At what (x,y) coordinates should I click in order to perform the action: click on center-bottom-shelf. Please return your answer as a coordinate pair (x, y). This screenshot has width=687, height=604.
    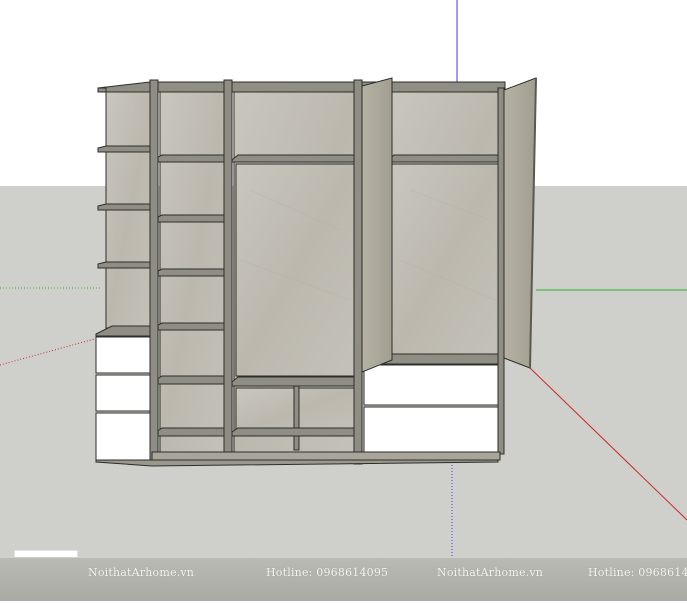
    Looking at the image, I should click on (294, 432).